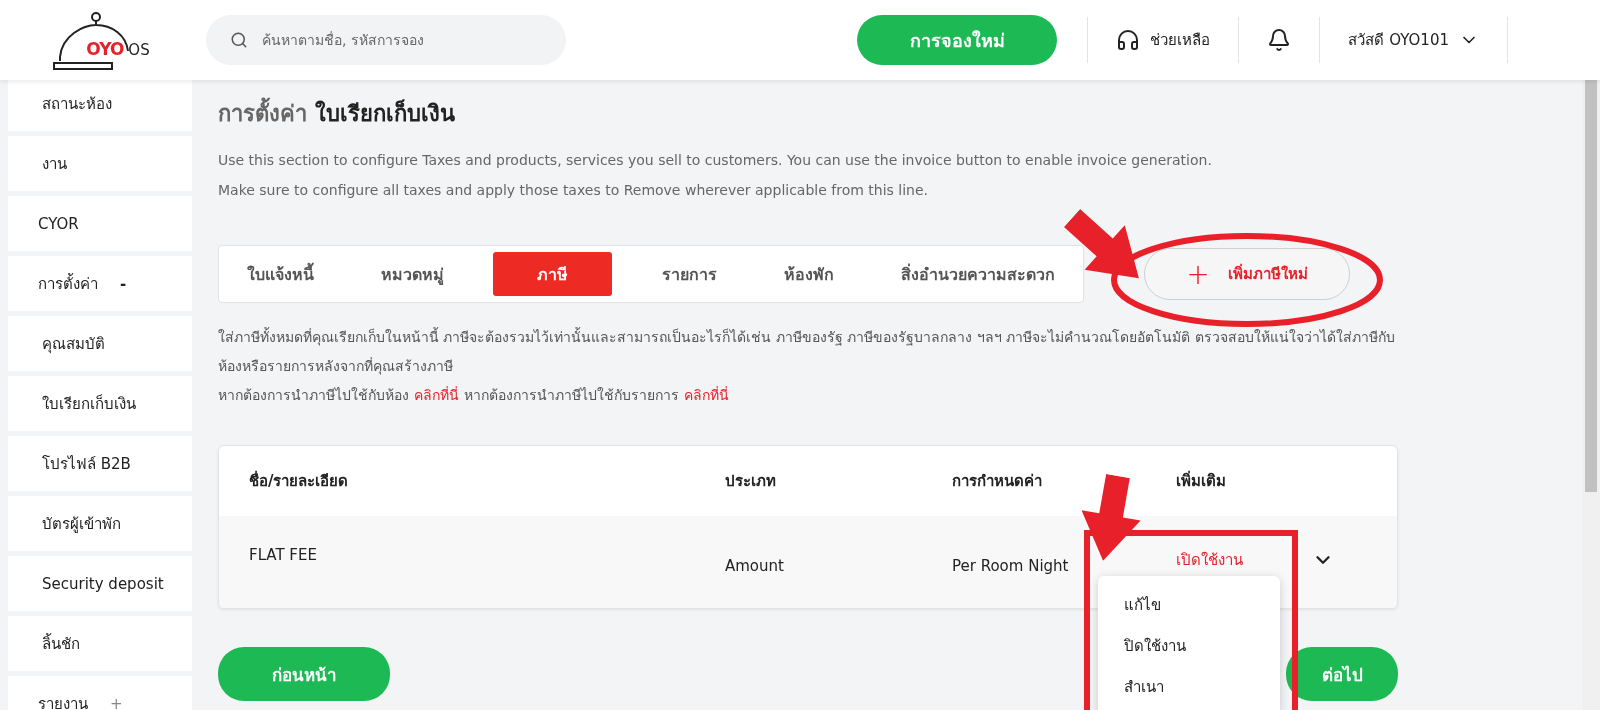 Image resolution: width=1600 pixels, height=710 pixels. Describe the element at coordinates (386, 40) in the screenshot. I see `search-field: ค้นหาตามชื่อ, รหัสการจอง` at that location.